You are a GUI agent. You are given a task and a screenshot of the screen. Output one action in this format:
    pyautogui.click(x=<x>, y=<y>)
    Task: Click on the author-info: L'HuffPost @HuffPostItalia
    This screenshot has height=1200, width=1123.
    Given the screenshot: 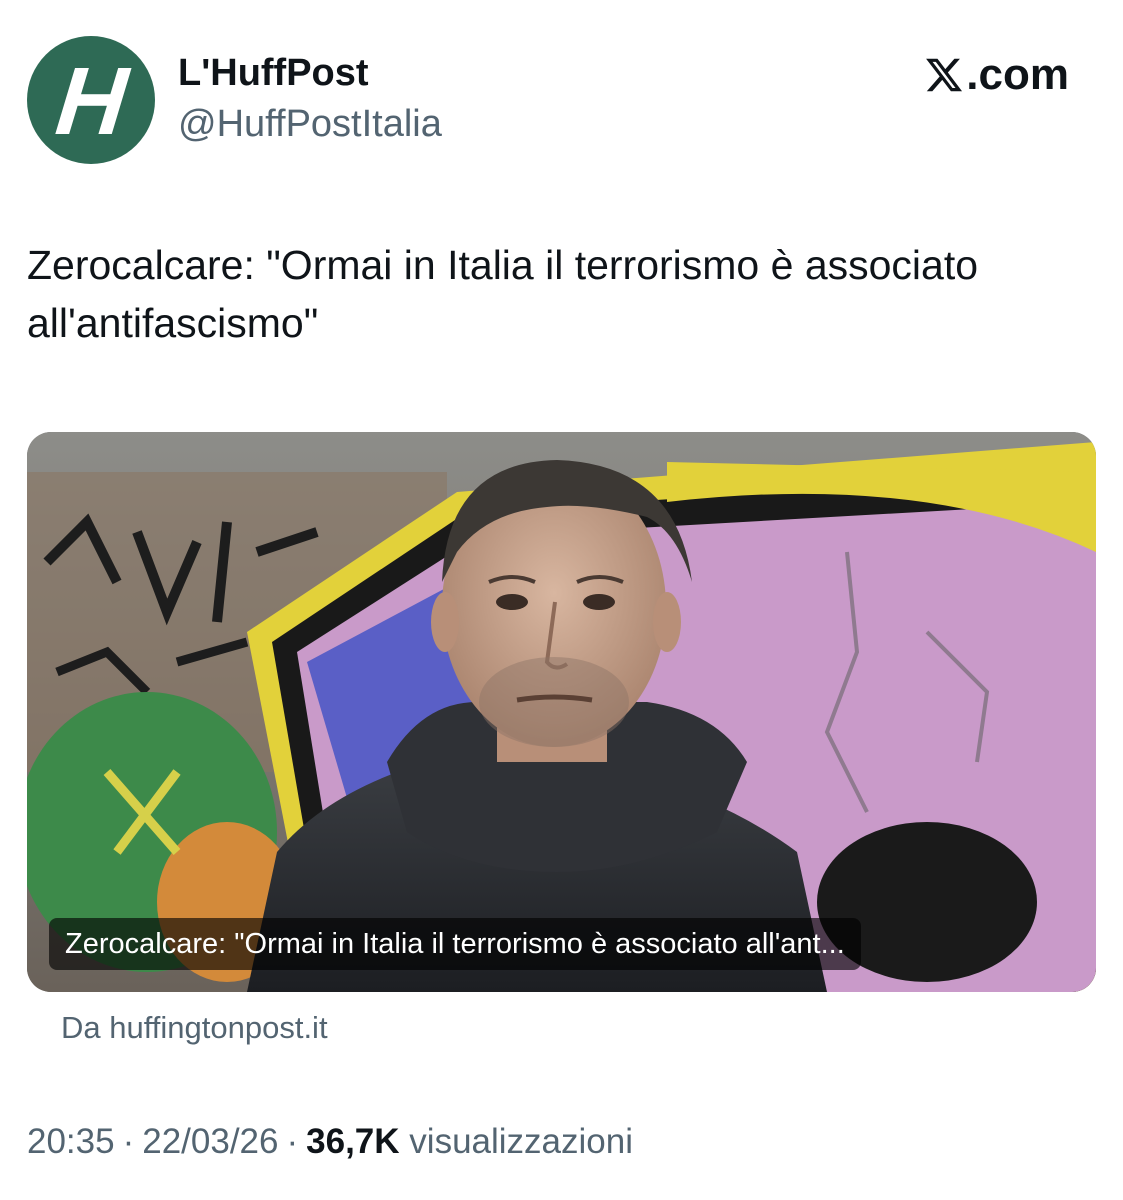 What is the action you would take?
    pyautogui.click(x=310, y=99)
    